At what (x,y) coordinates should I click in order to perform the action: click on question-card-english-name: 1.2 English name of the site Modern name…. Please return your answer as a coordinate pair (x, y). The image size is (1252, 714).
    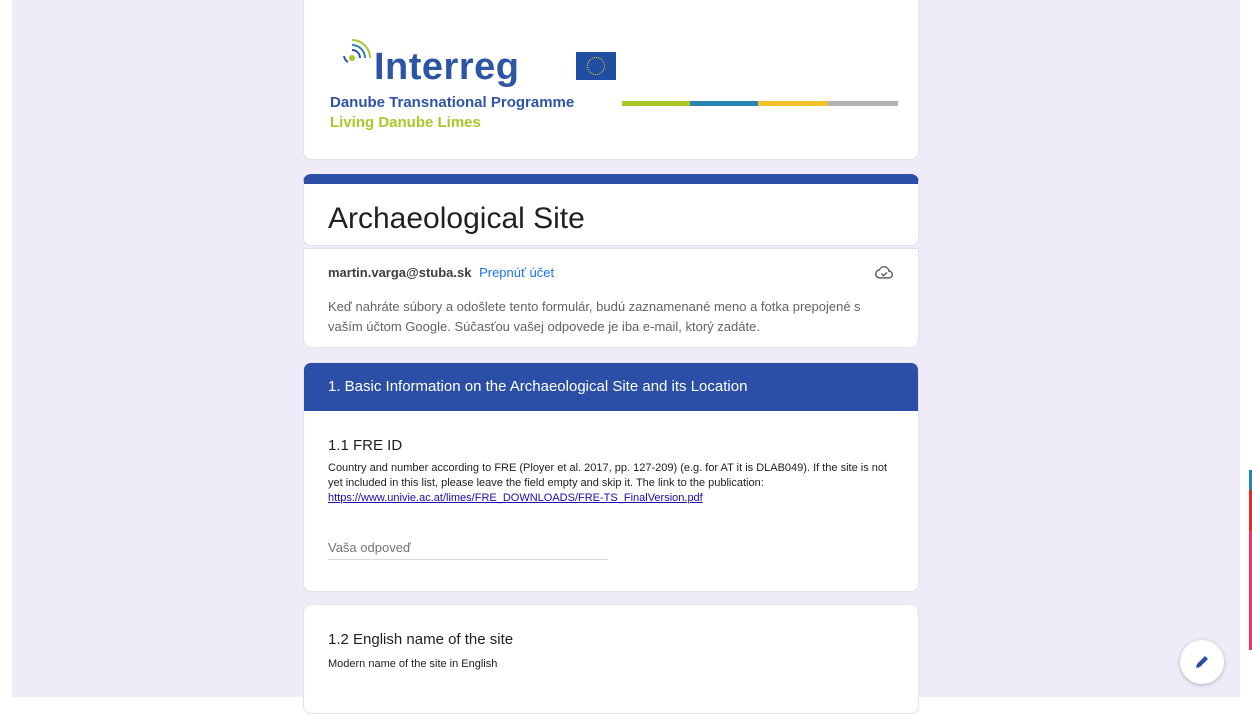
    Looking at the image, I should click on (611, 659).